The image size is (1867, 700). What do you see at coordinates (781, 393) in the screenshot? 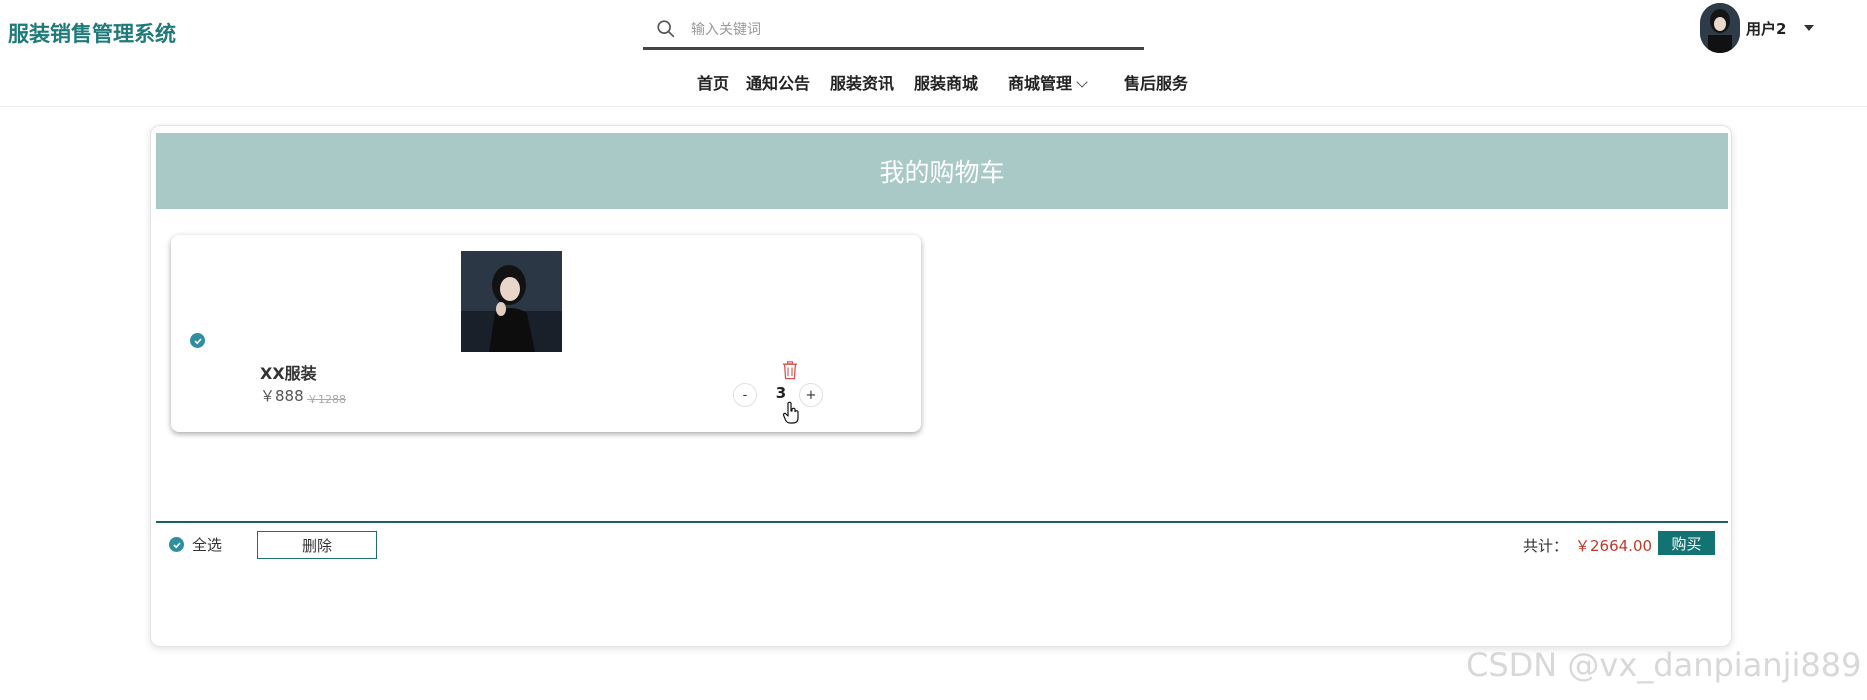
I see `quantity-value: 3` at bounding box center [781, 393].